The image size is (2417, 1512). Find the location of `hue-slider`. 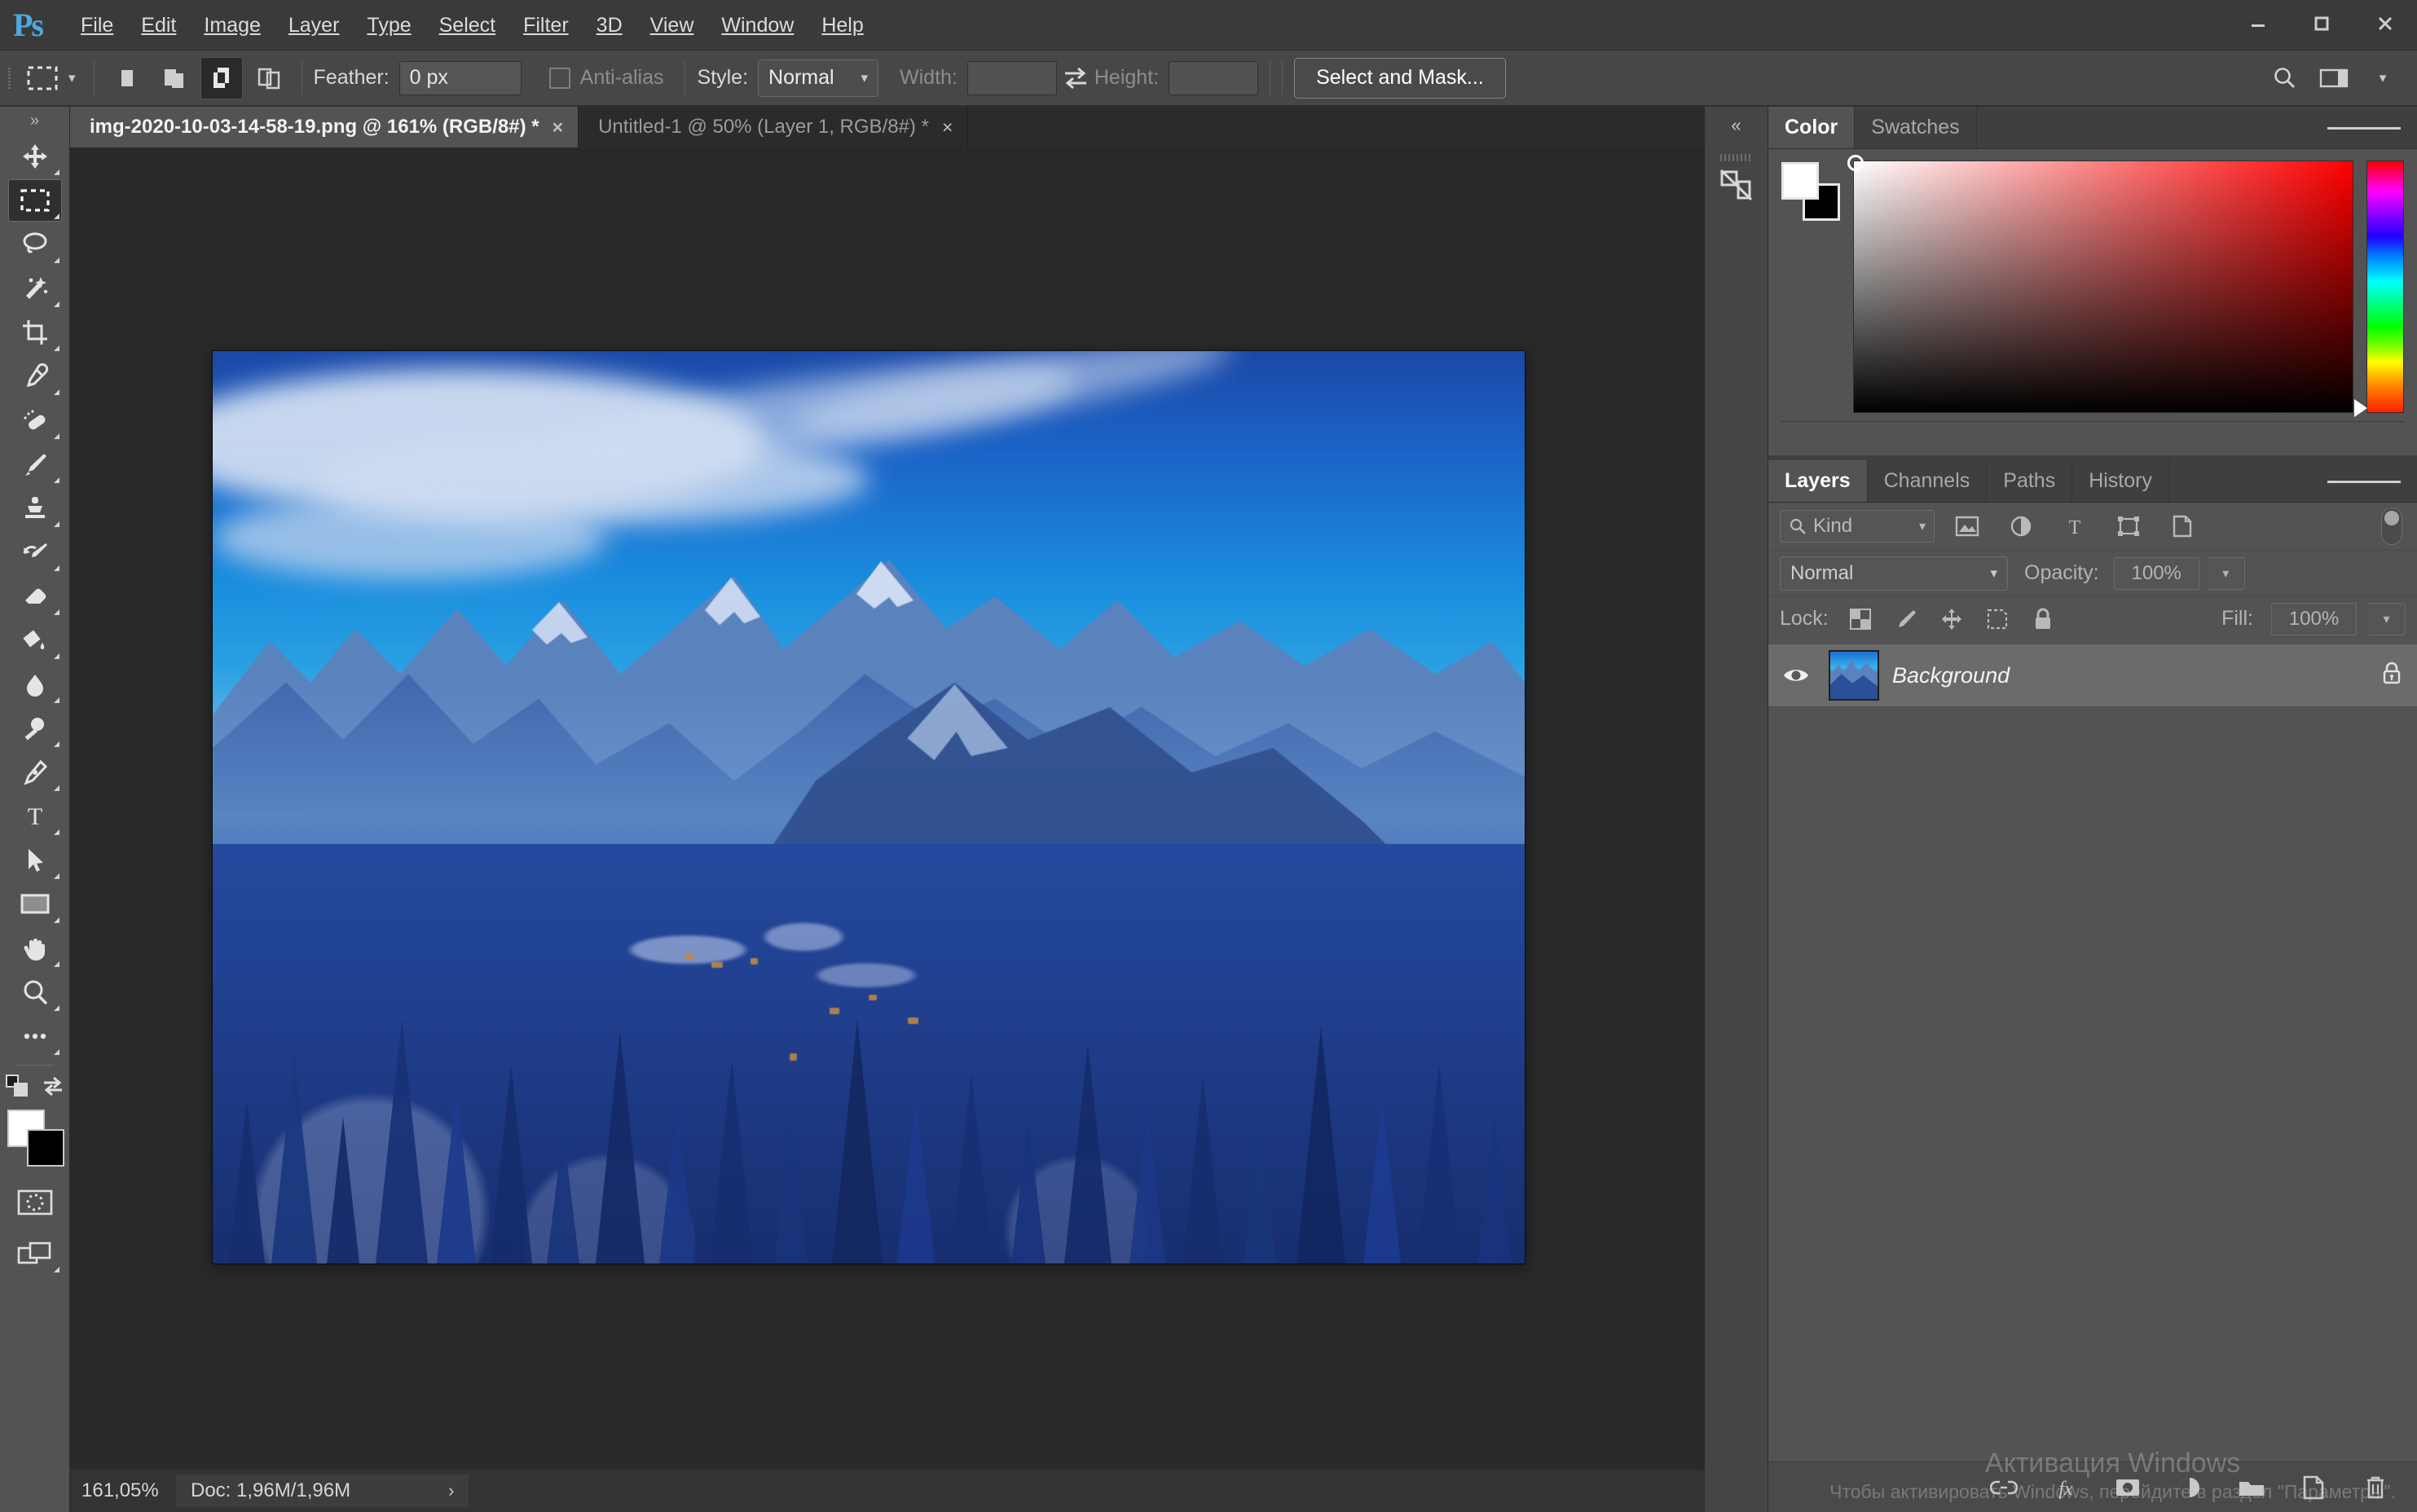

hue-slider is located at coordinates (2379, 288).